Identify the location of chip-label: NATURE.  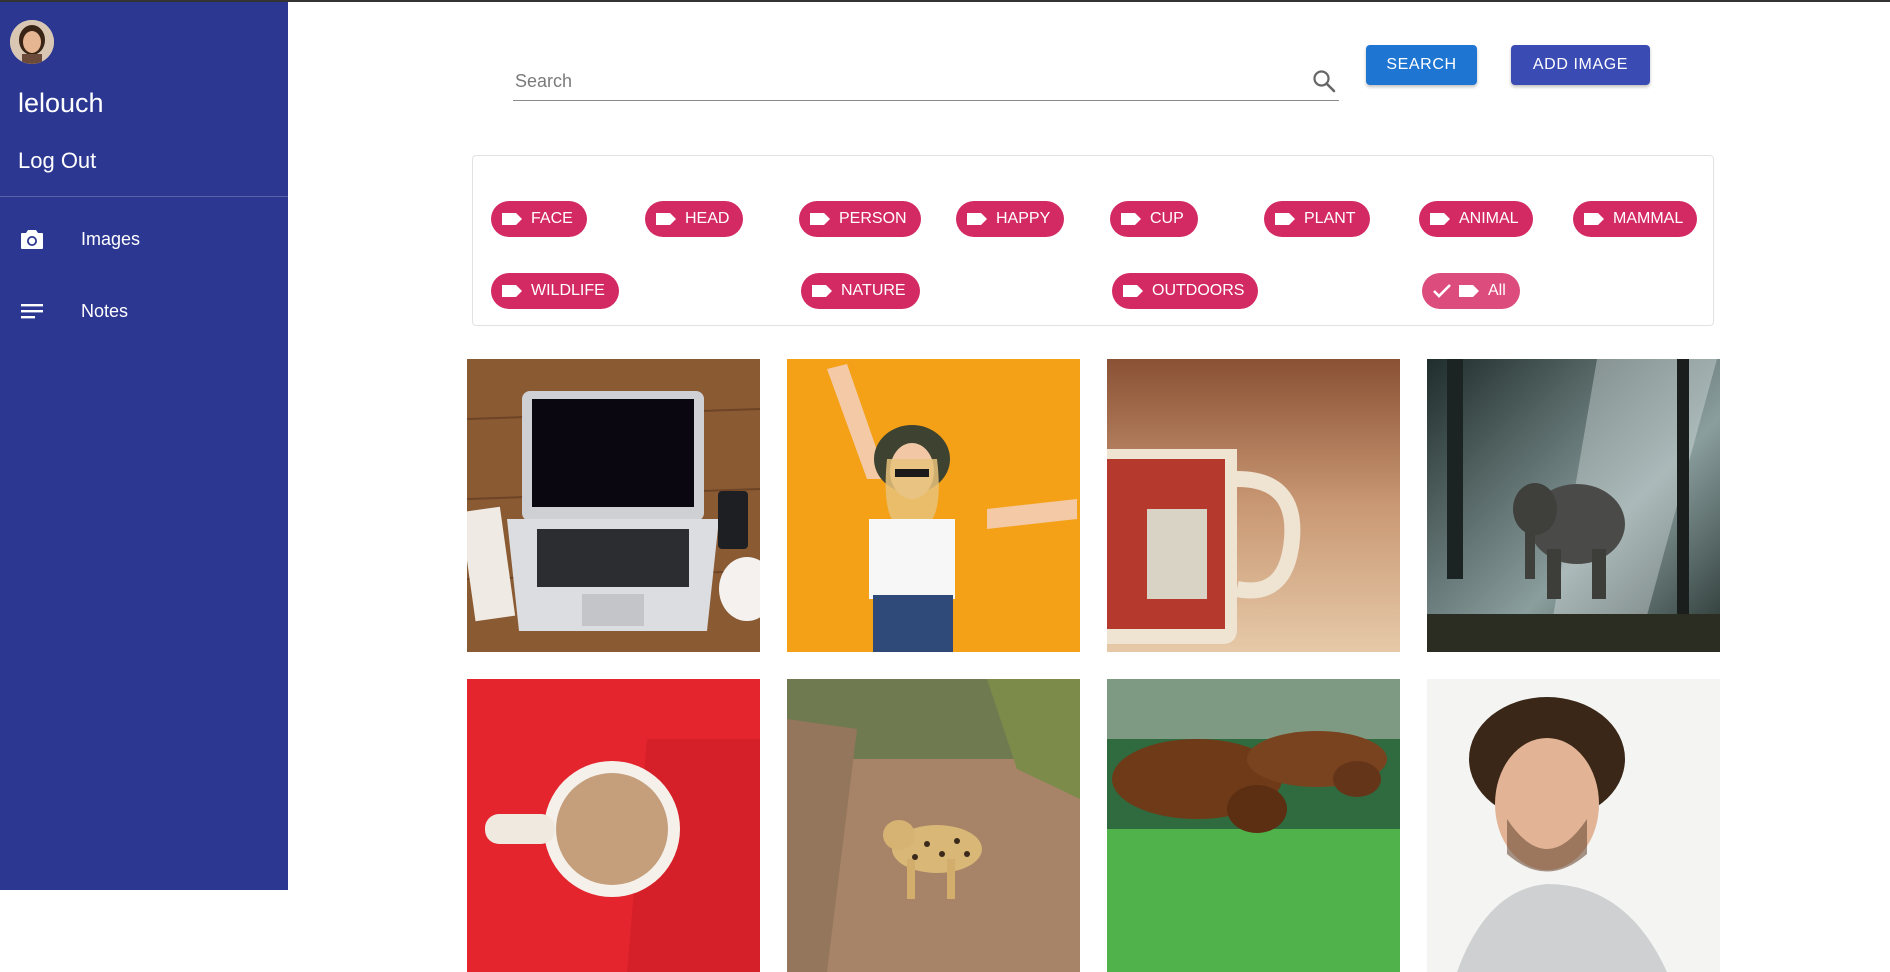
(873, 290).